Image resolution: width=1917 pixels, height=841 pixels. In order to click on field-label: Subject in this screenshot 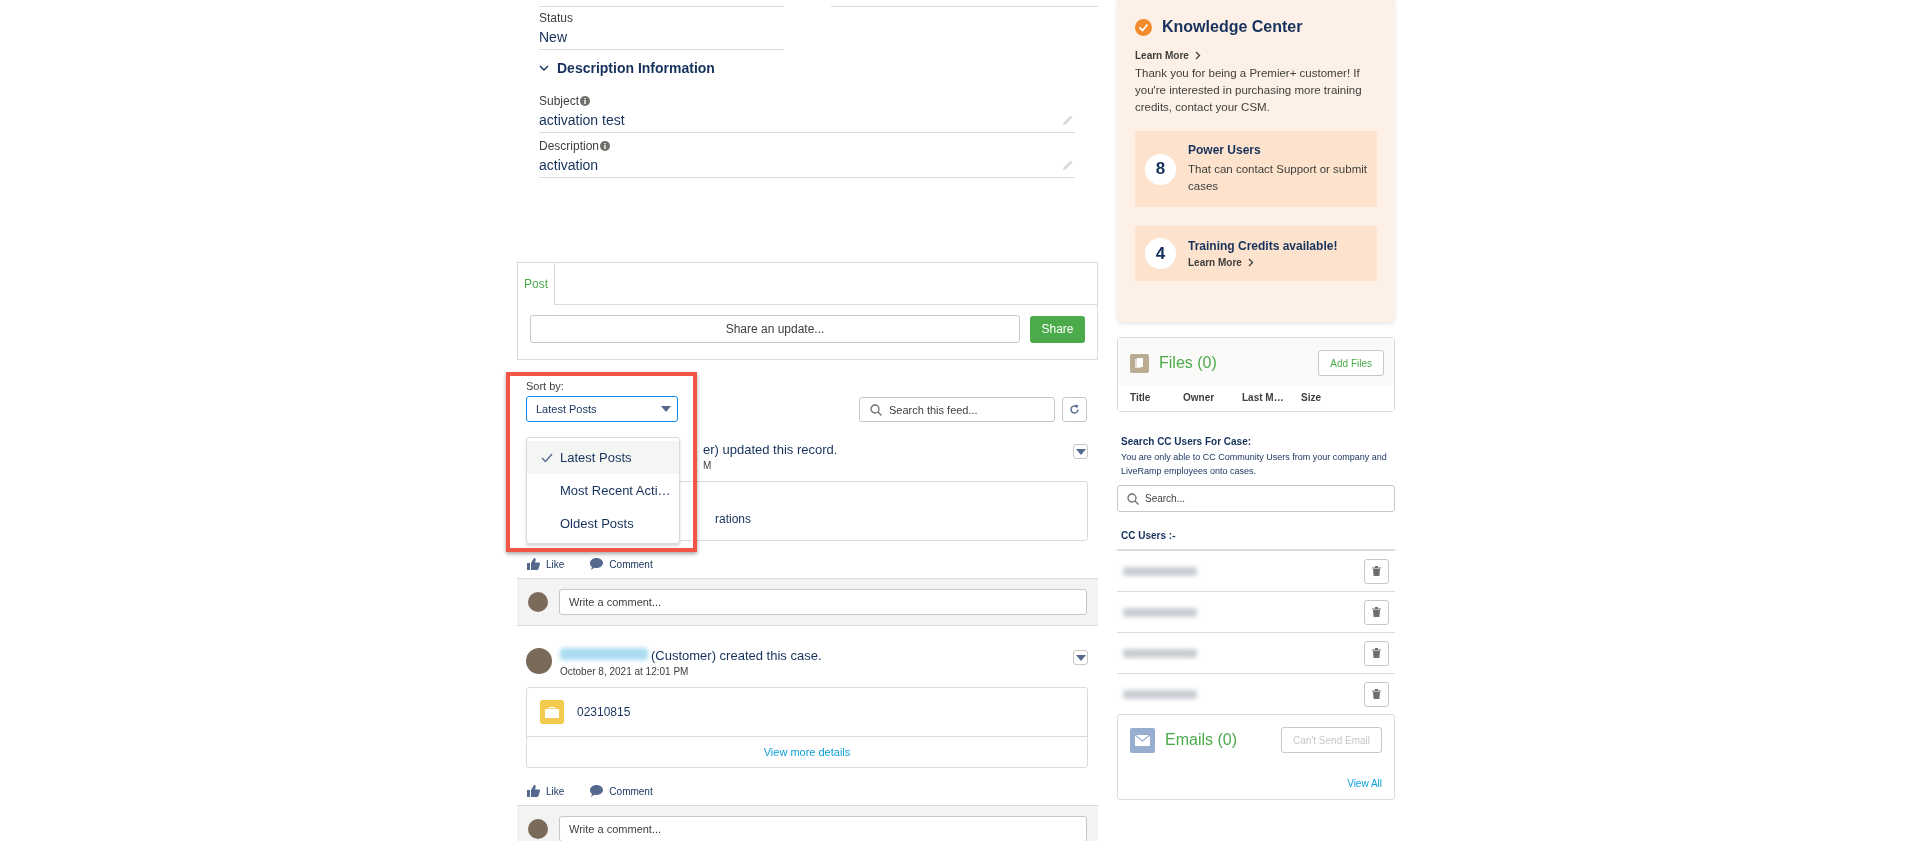, I will do `click(559, 101)`.